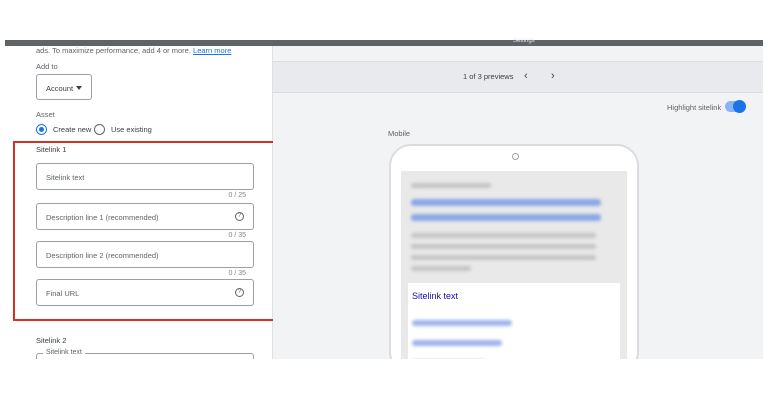  Describe the element at coordinates (488, 76) in the screenshot. I see `preview-counter: 1 of 3 previews` at that location.